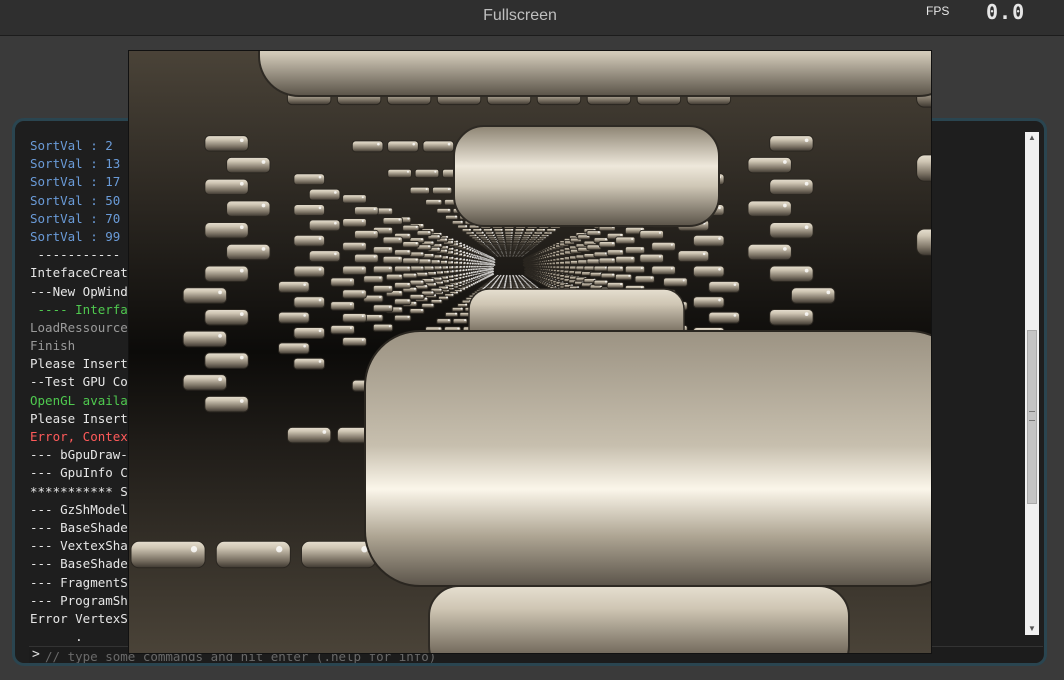 The image size is (1064, 680). I want to click on title-bar: Fullscreen FPS 0.0, so click(532, 18).